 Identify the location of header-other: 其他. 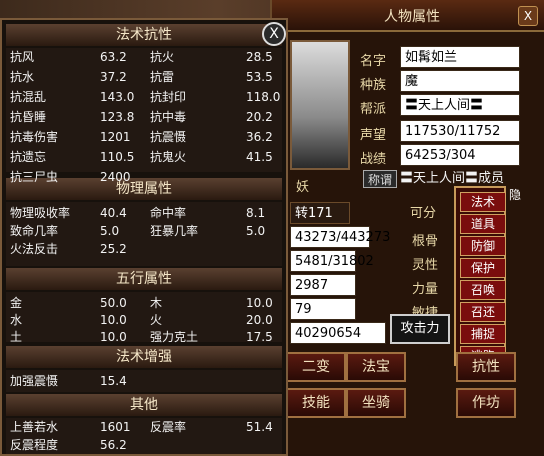
(144, 405).